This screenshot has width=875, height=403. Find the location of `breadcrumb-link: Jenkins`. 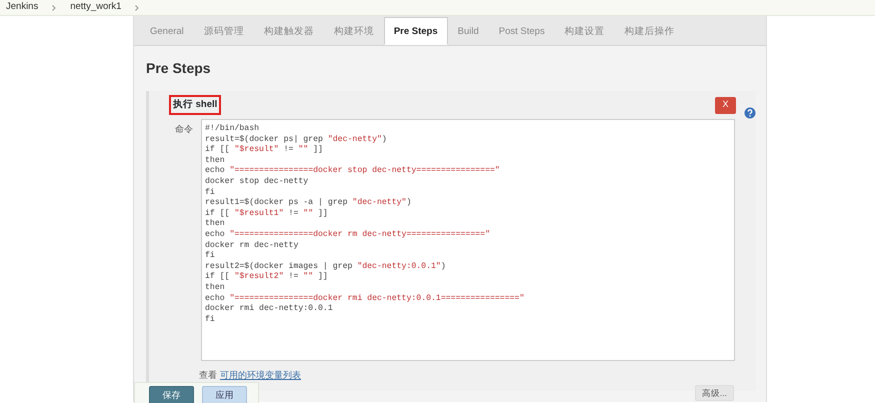

breadcrumb-link: Jenkins is located at coordinates (22, 7).